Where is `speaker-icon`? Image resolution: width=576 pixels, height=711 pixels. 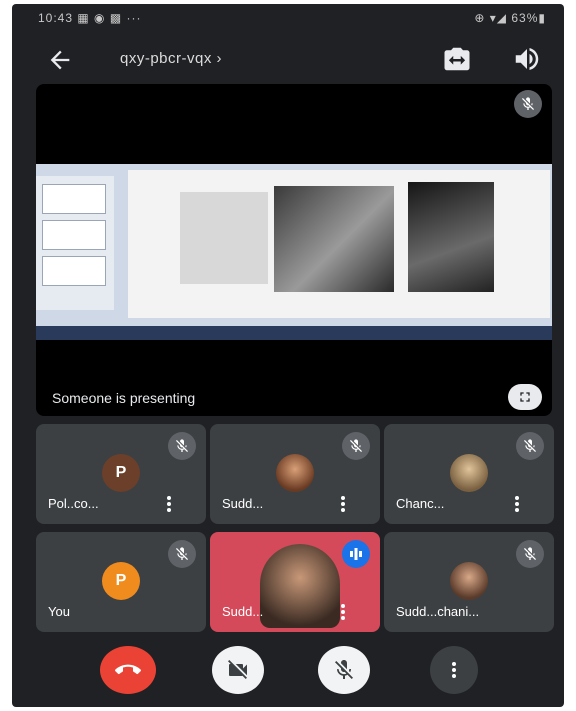
speaker-icon is located at coordinates (527, 59).